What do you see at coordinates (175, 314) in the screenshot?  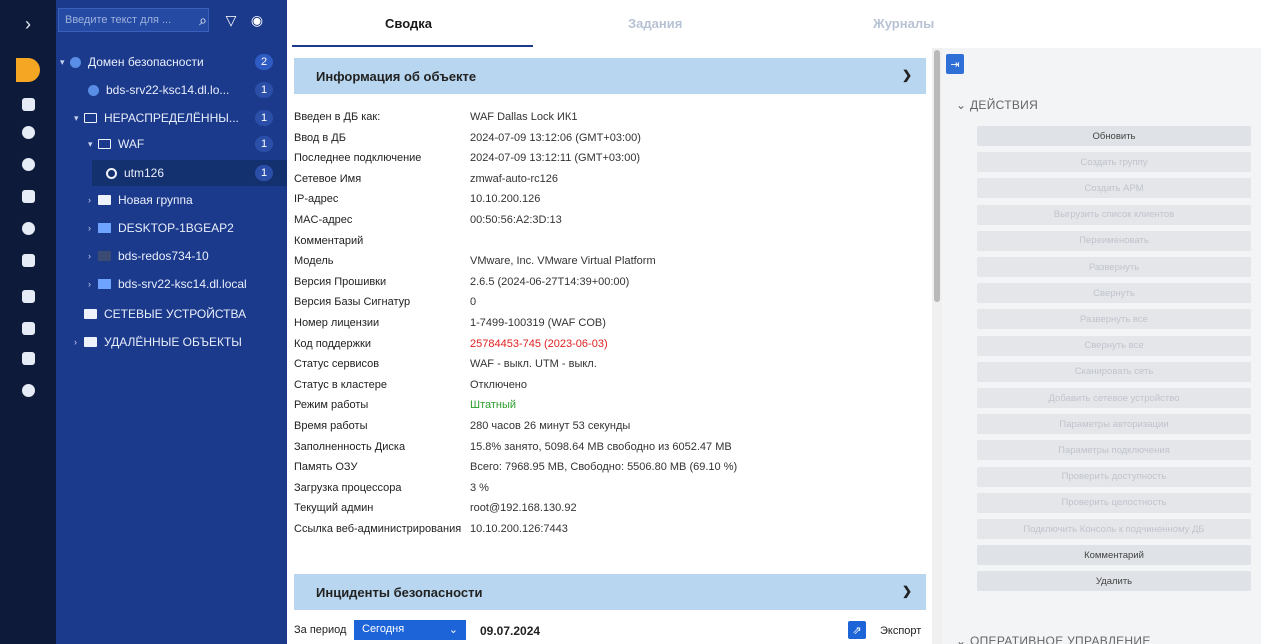 I see `tree-node-label: СЕТЕВЫЕ УСТРОЙСТВА` at bounding box center [175, 314].